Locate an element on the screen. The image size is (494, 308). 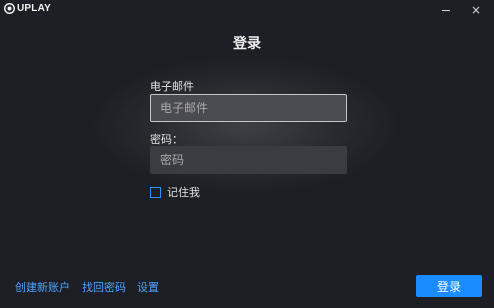
uplay-logo: UPLAY is located at coordinates (27, 8).